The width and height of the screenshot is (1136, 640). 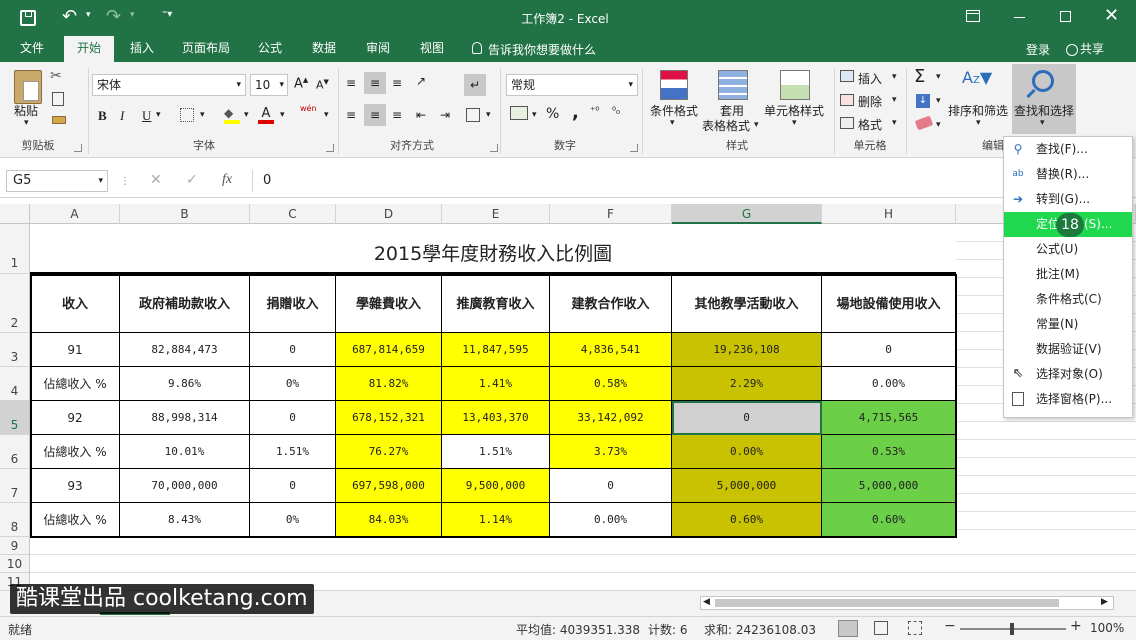 I want to click on underline-button: U, so click(x=146, y=116).